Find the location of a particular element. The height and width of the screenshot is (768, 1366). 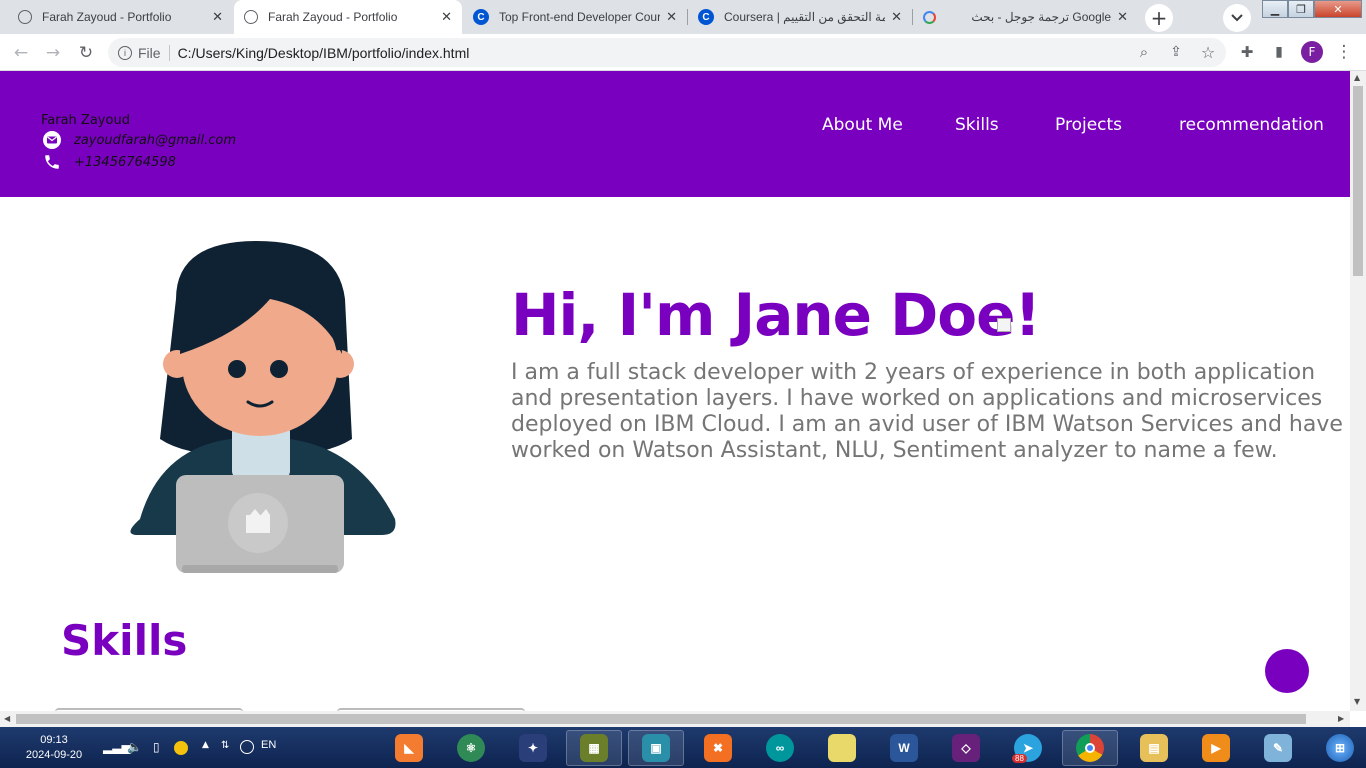

tab-coursera-2: C Coursera | قائمة التحقق من التقييم ✕ is located at coordinates (800, 17).